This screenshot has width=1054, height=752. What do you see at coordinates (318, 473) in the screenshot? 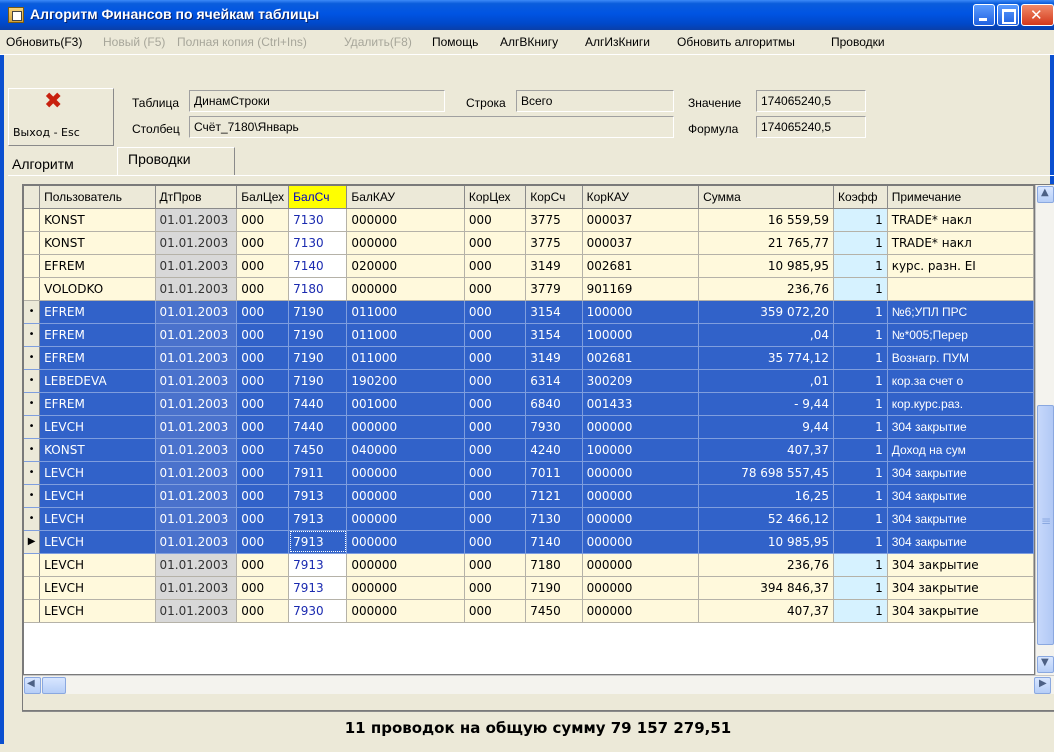
I see `cell-balsch: 7911` at bounding box center [318, 473].